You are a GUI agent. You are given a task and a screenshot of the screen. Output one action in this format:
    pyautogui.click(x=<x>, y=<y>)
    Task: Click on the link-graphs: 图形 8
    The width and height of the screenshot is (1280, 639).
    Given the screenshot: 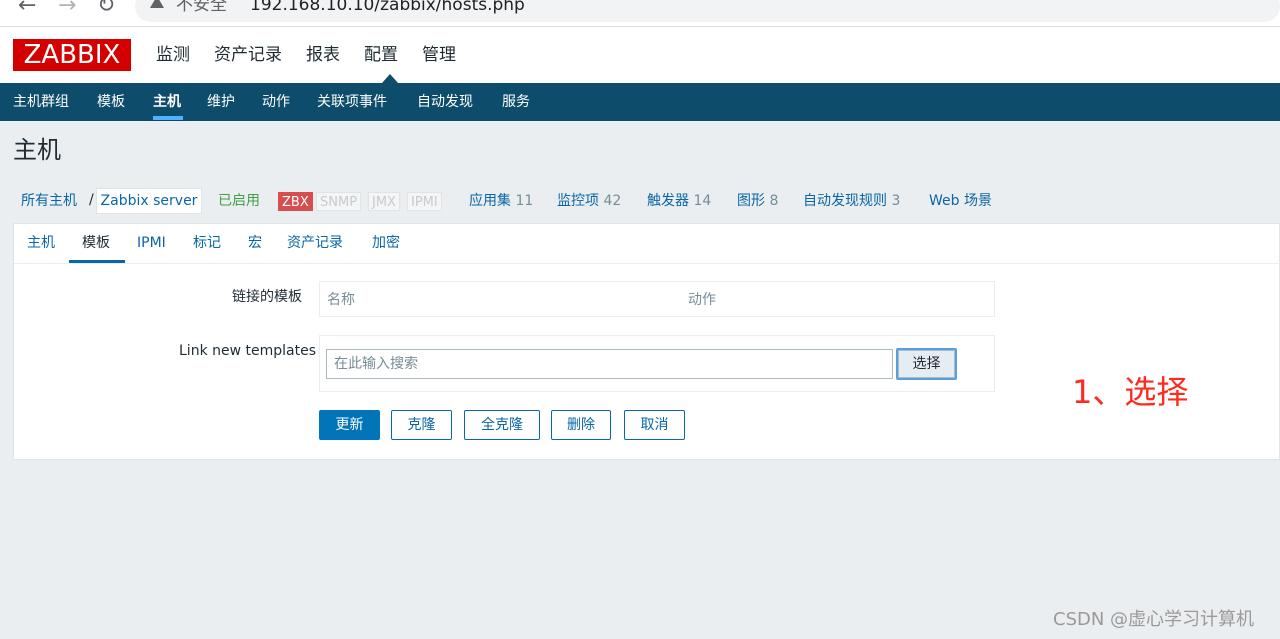 What is the action you would take?
    pyautogui.click(x=757, y=201)
    